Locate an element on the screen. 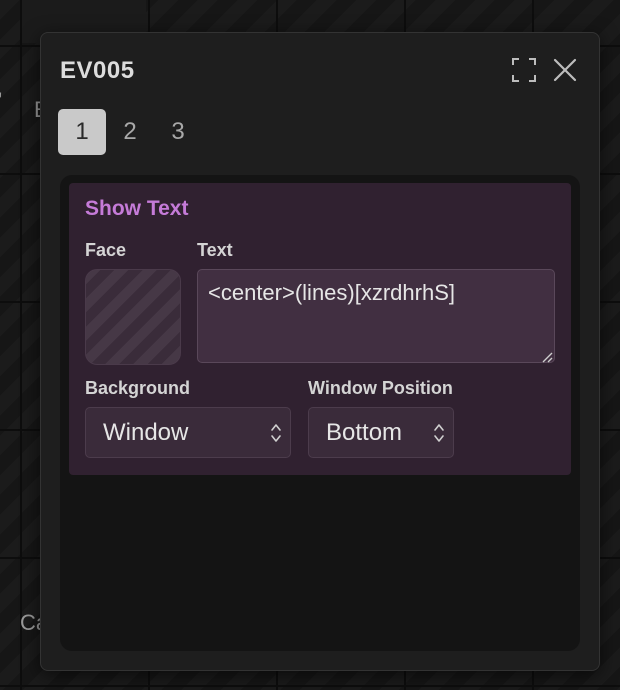 Image resolution: width=620 pixels, height=690 pixels. tab-page-2: 2 is located at coordinates (130, 132).